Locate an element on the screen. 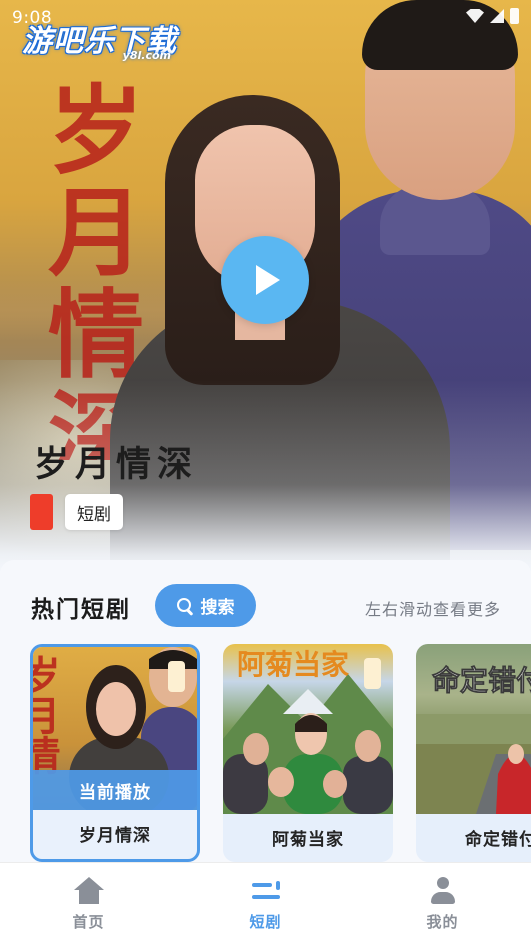 The image size is (531, 945). user-icon is located at coordinates (443, 891).